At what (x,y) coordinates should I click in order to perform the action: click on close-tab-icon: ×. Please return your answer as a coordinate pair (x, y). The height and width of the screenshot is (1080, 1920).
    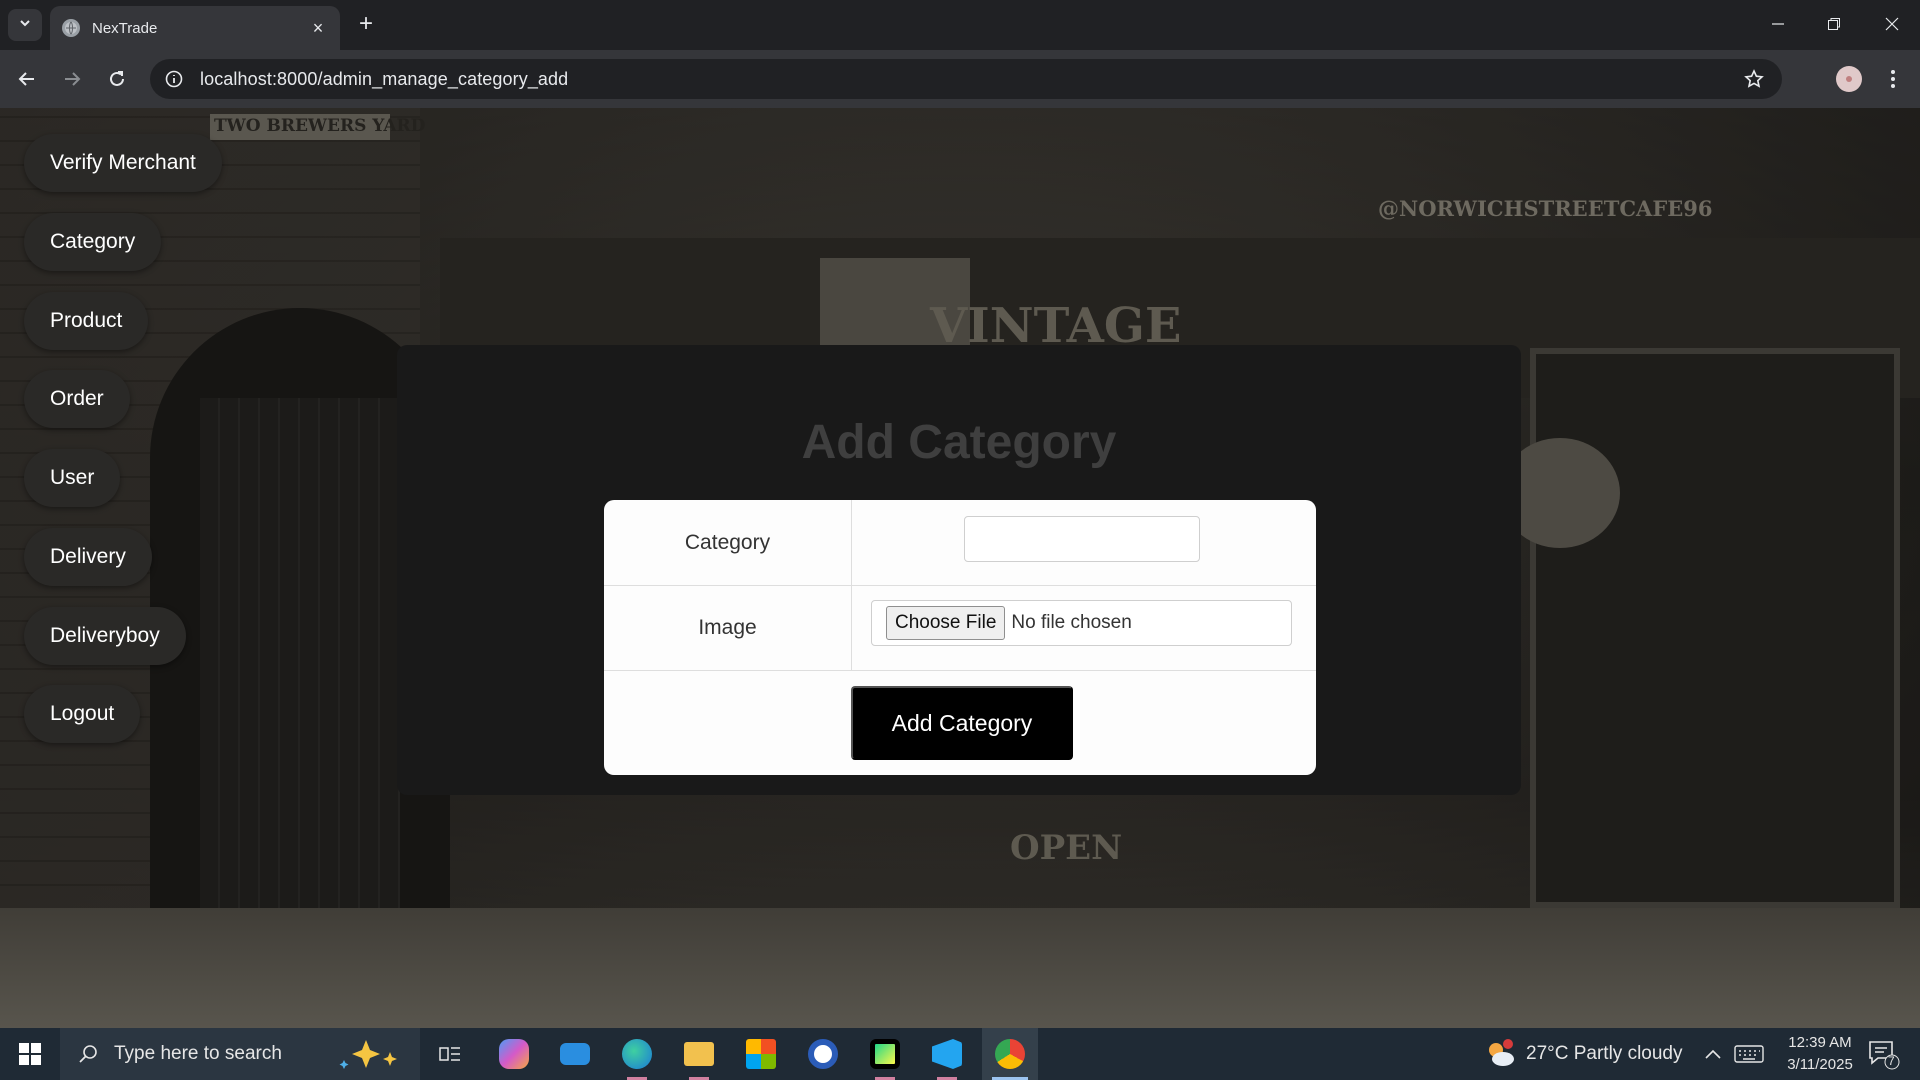
    Looking at the image, I should click on (318, 28).